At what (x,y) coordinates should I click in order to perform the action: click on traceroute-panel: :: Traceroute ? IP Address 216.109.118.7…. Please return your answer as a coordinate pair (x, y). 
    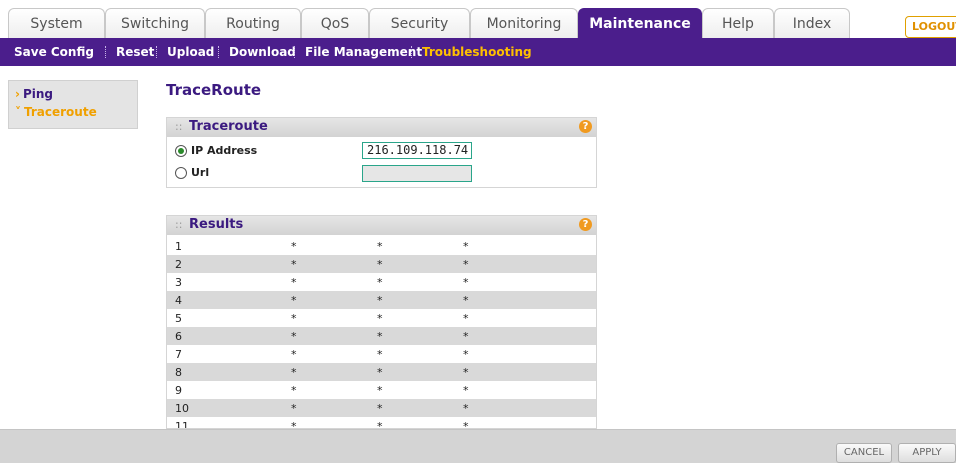
    Looking at the image, I should click on (381, 152).